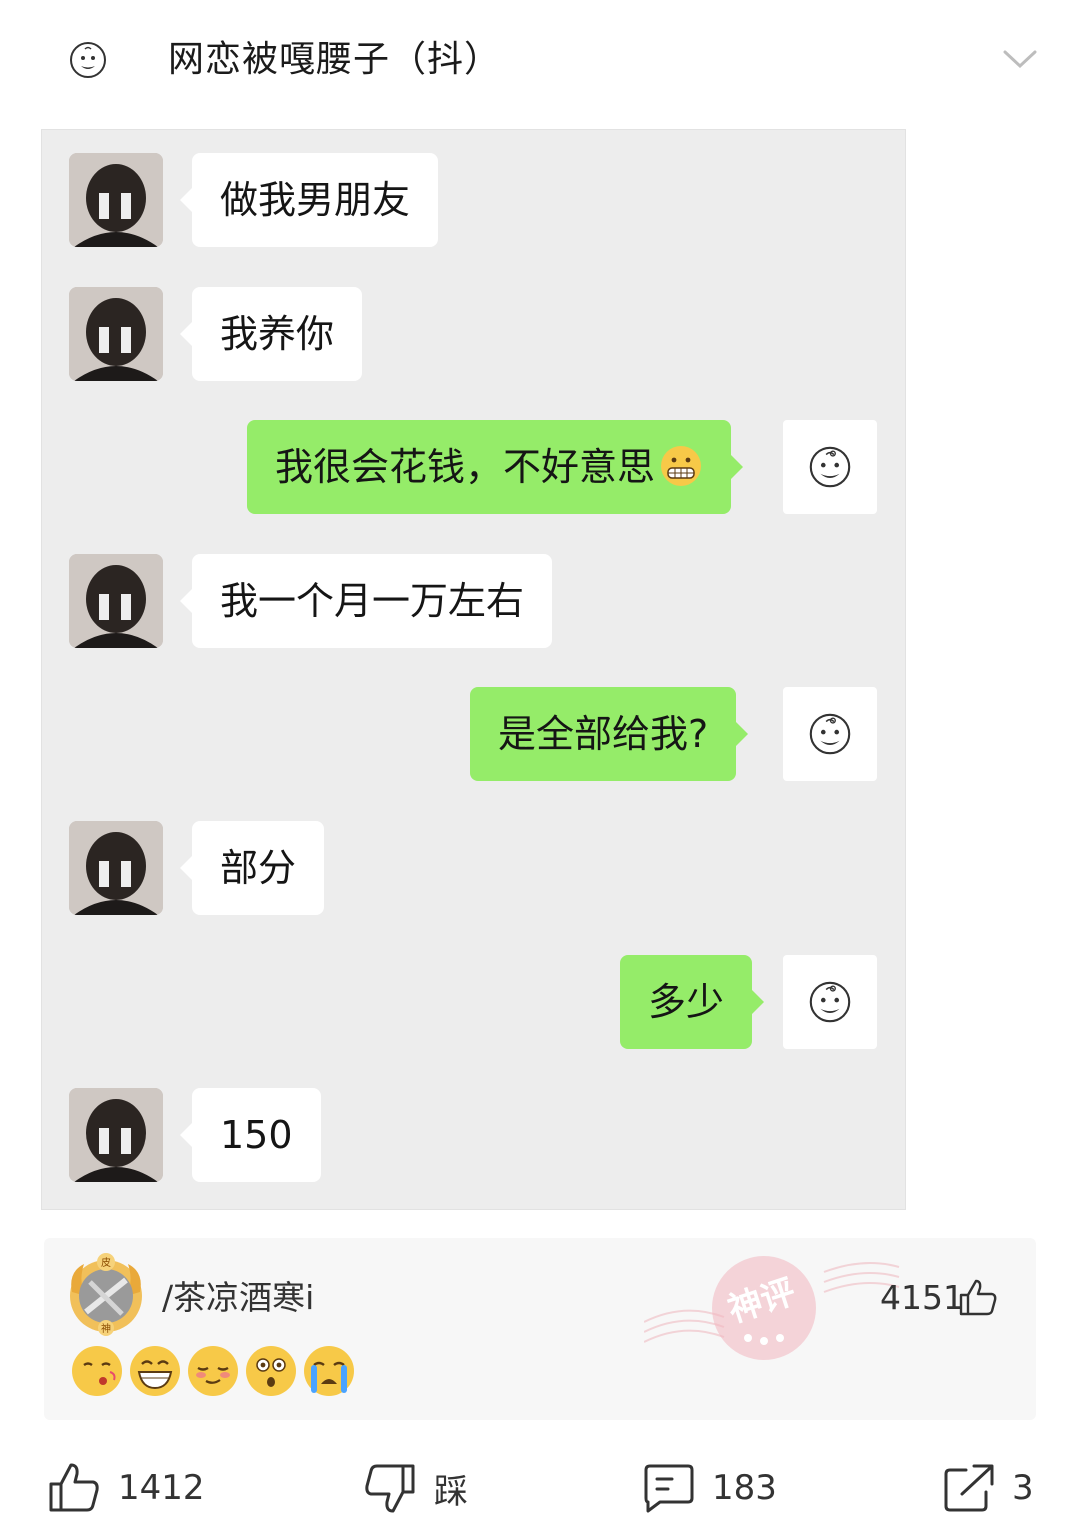  I want to click on message-bubble-received: 我养你, so click(271, 334).